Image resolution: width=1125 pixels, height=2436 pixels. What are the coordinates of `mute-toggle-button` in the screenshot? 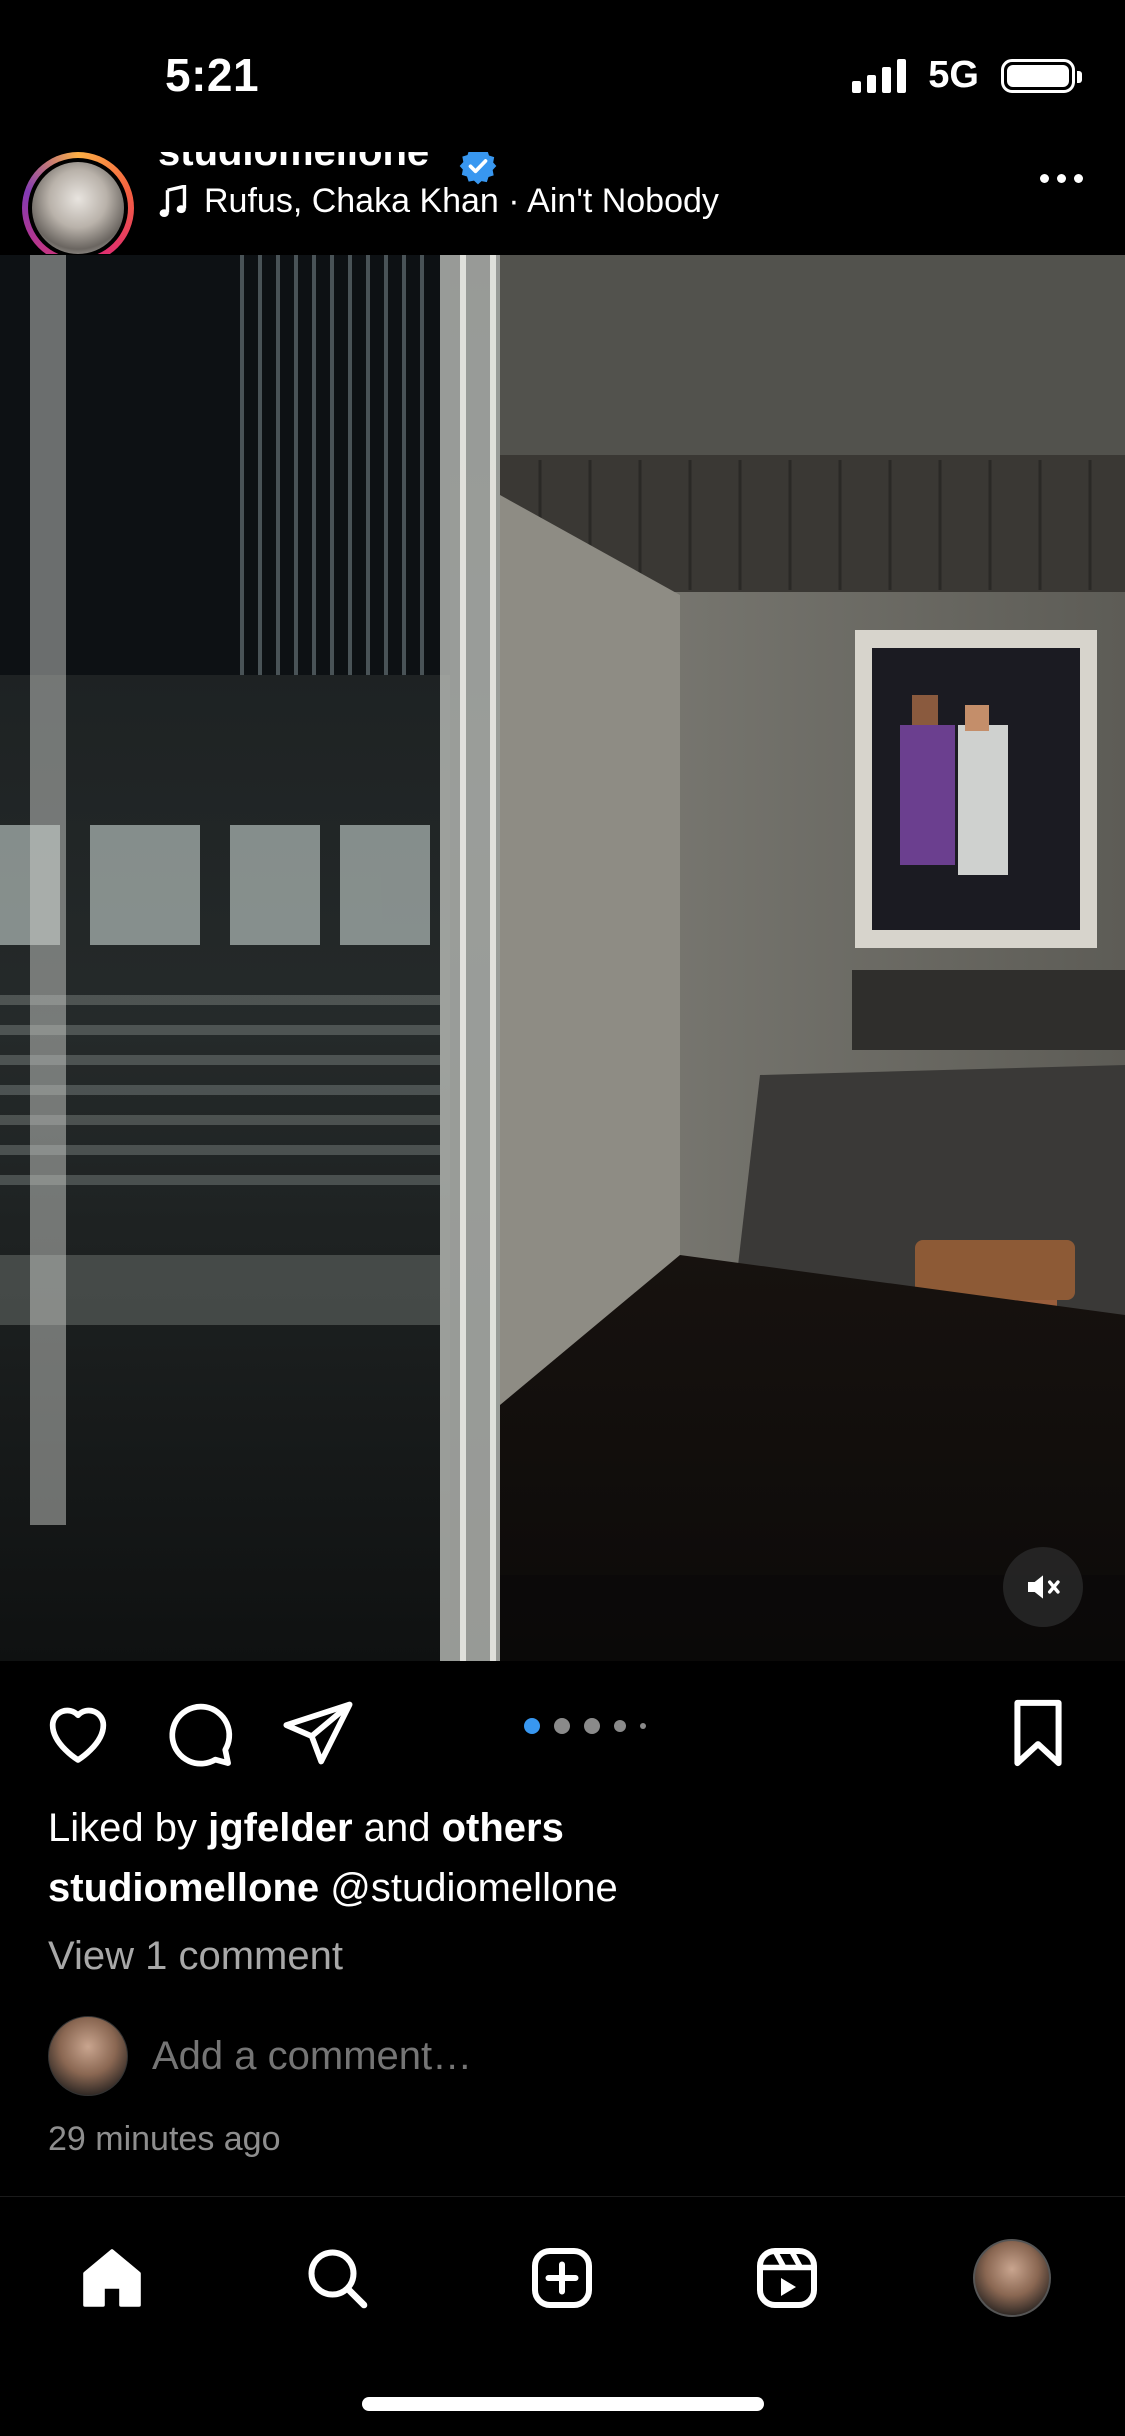 It's located at (1043, 1587).